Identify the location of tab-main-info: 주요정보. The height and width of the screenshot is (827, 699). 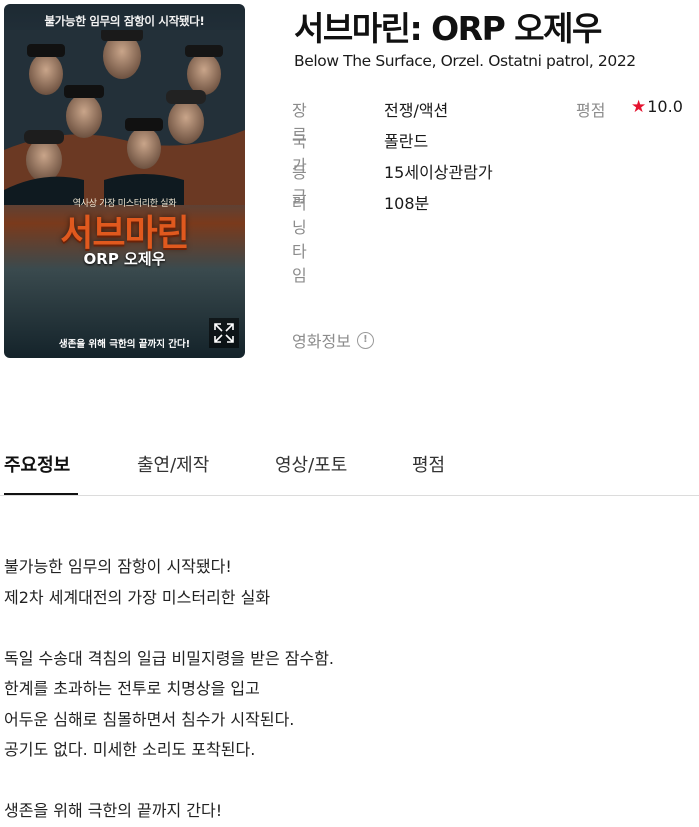
(37, 464).